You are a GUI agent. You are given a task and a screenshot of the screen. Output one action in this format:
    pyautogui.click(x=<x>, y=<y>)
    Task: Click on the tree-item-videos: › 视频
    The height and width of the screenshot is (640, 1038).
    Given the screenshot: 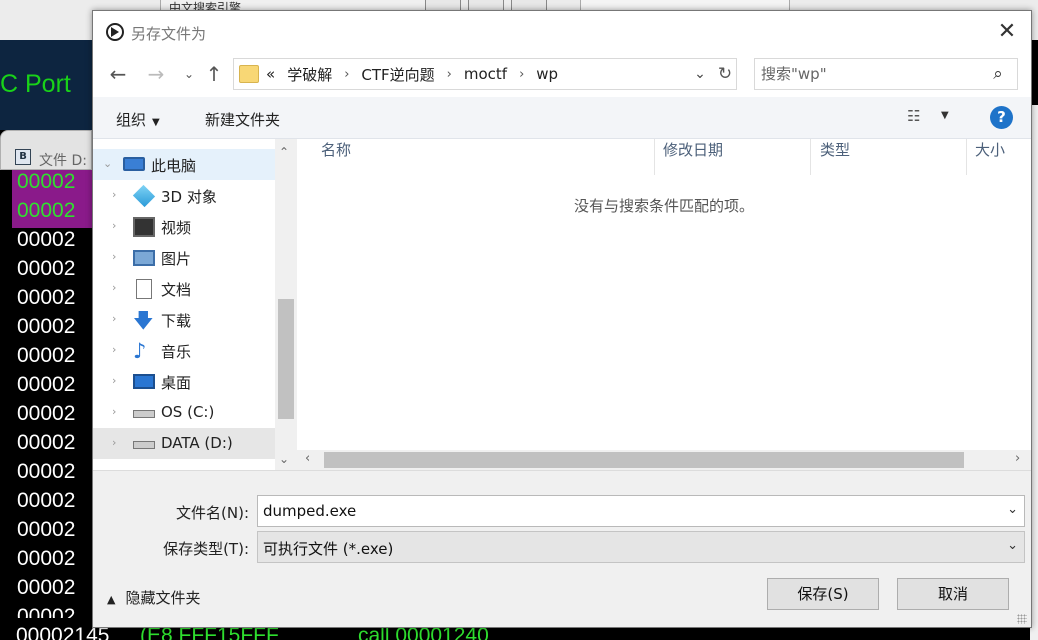 What is the action you would take?
    pyautogui.click(x=184, y=226)
    